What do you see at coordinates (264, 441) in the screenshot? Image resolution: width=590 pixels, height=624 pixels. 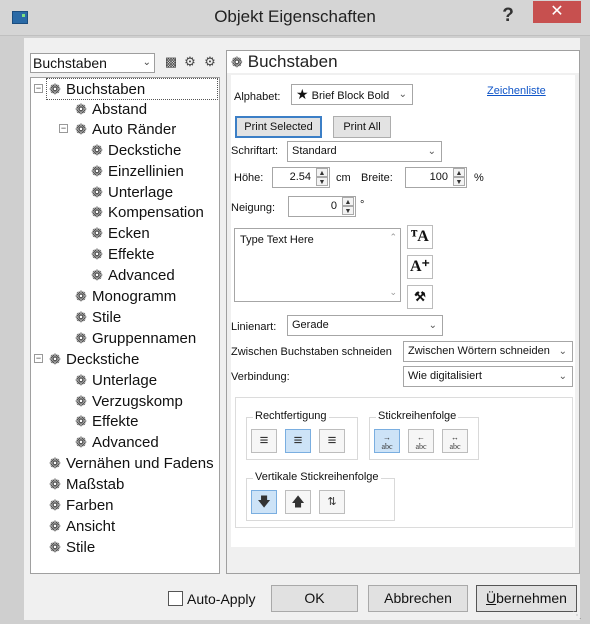 I see `align-left-icon: ≡` at bounding box center [264, 441].